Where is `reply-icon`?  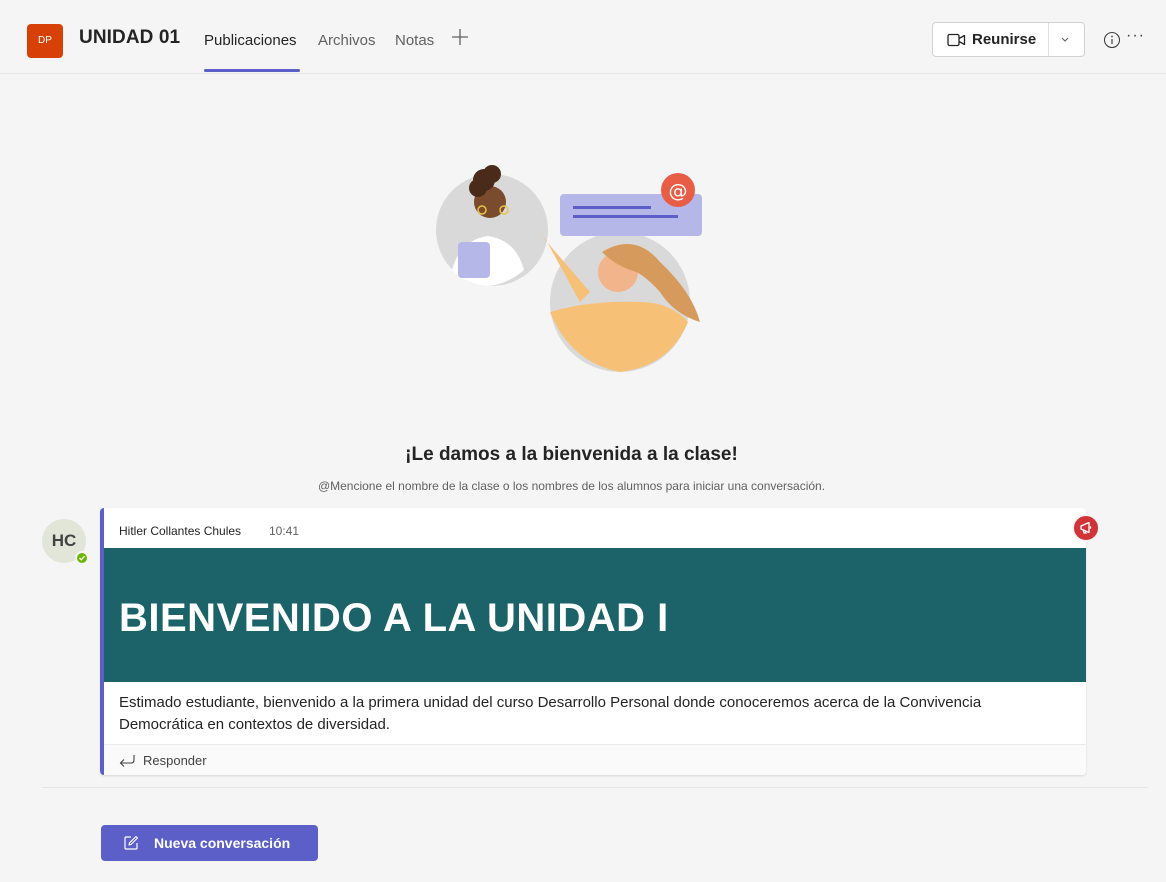 reply-icon is located at coordinates (127, 761).